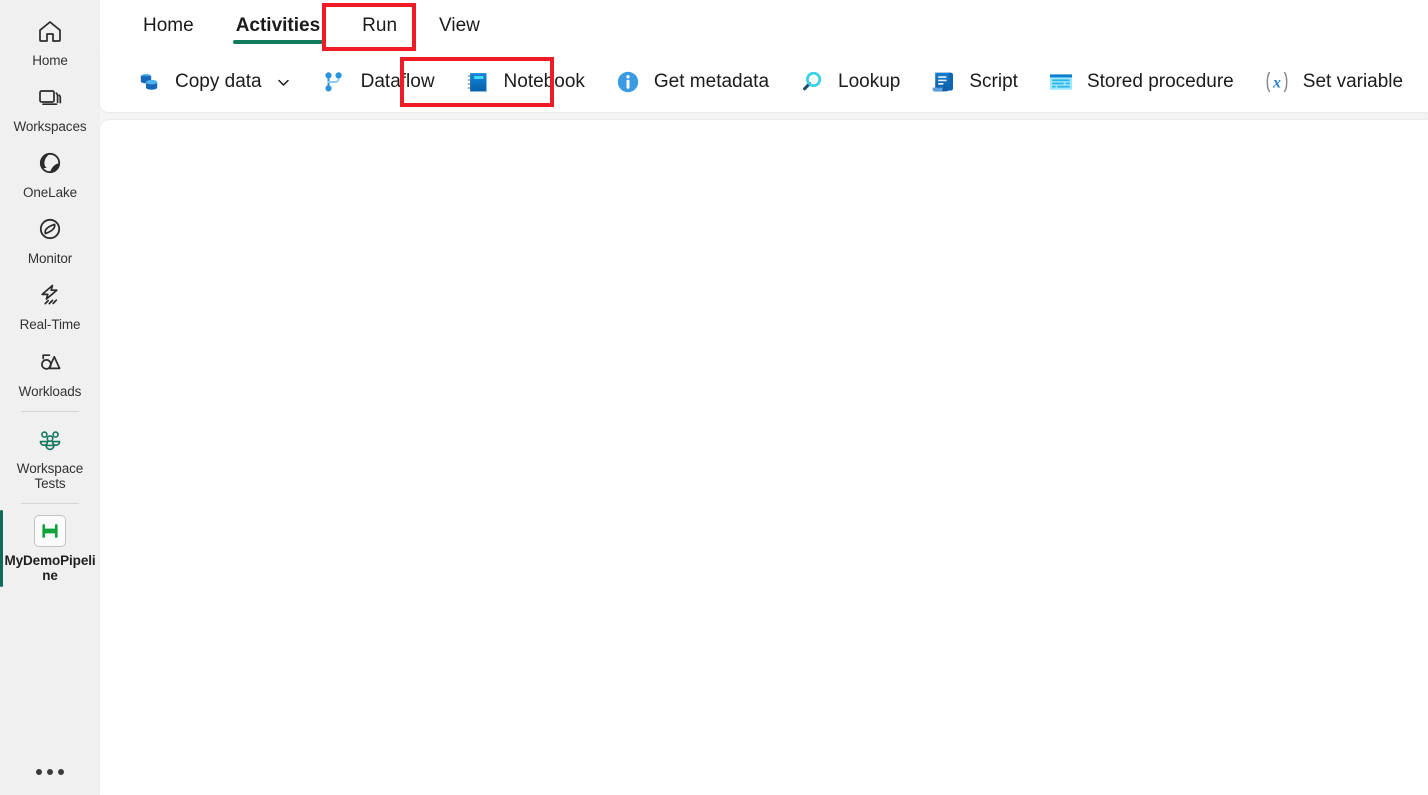 This screenshot has height=795, width=1428. I want to click on real-time-icon, so click(50, 295).